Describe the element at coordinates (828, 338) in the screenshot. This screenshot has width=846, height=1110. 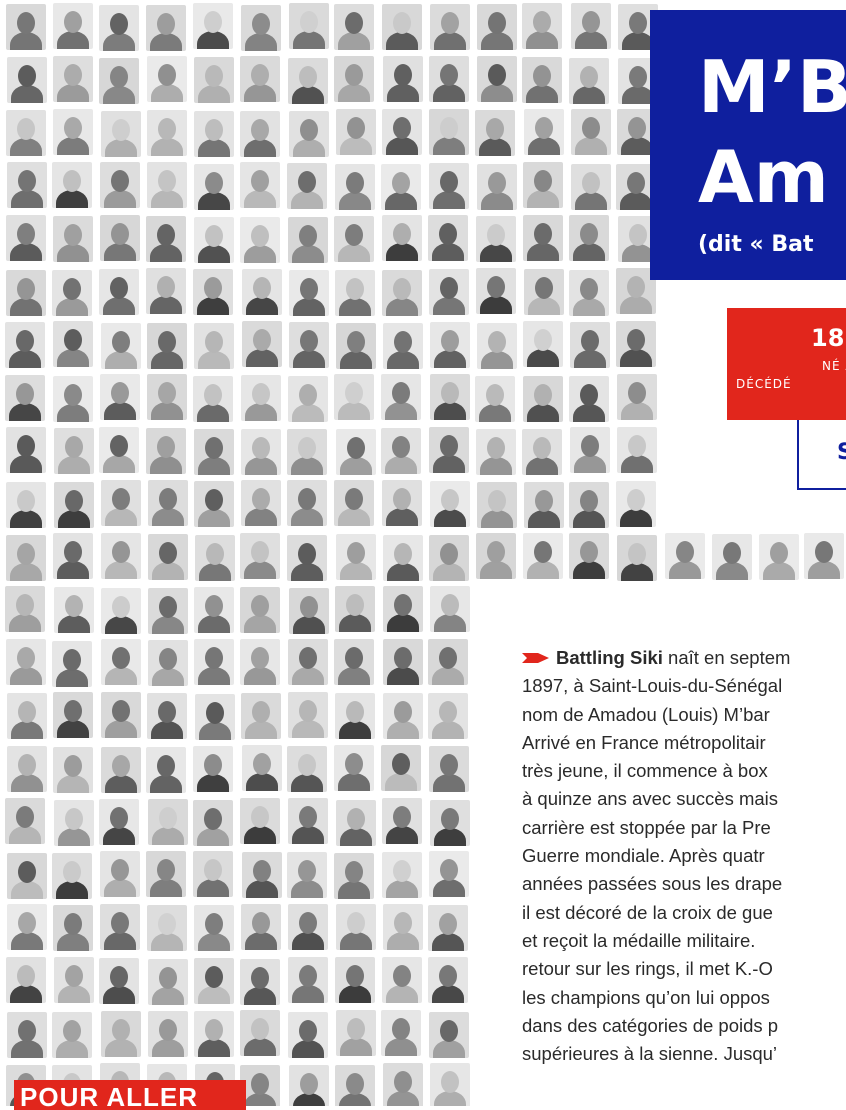
I see `dates-years: 18` at that location.